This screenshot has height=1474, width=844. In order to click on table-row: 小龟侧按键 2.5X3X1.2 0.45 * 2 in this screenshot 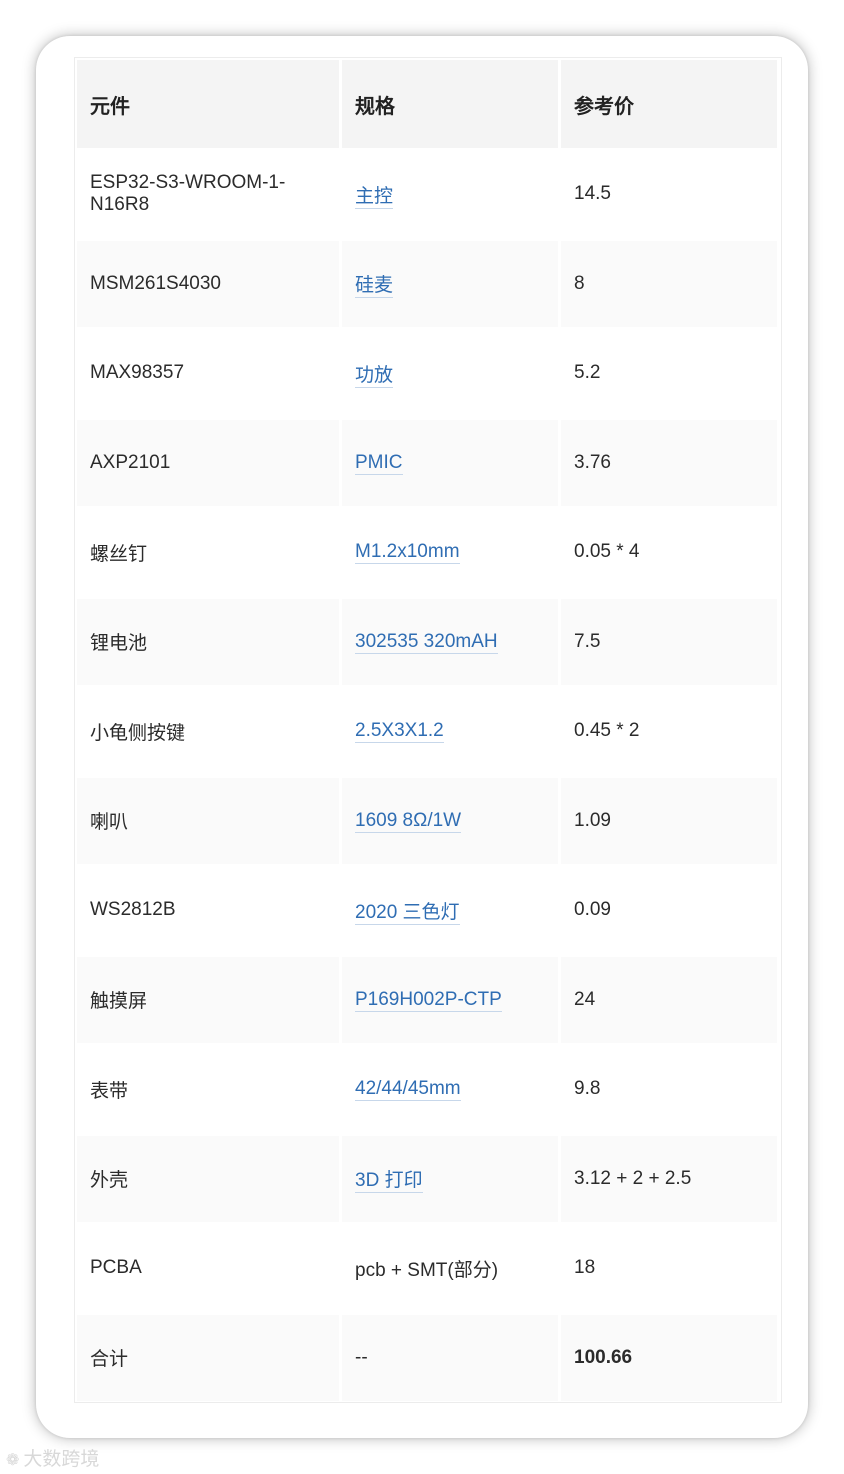, I will do `click(427, 731)`.